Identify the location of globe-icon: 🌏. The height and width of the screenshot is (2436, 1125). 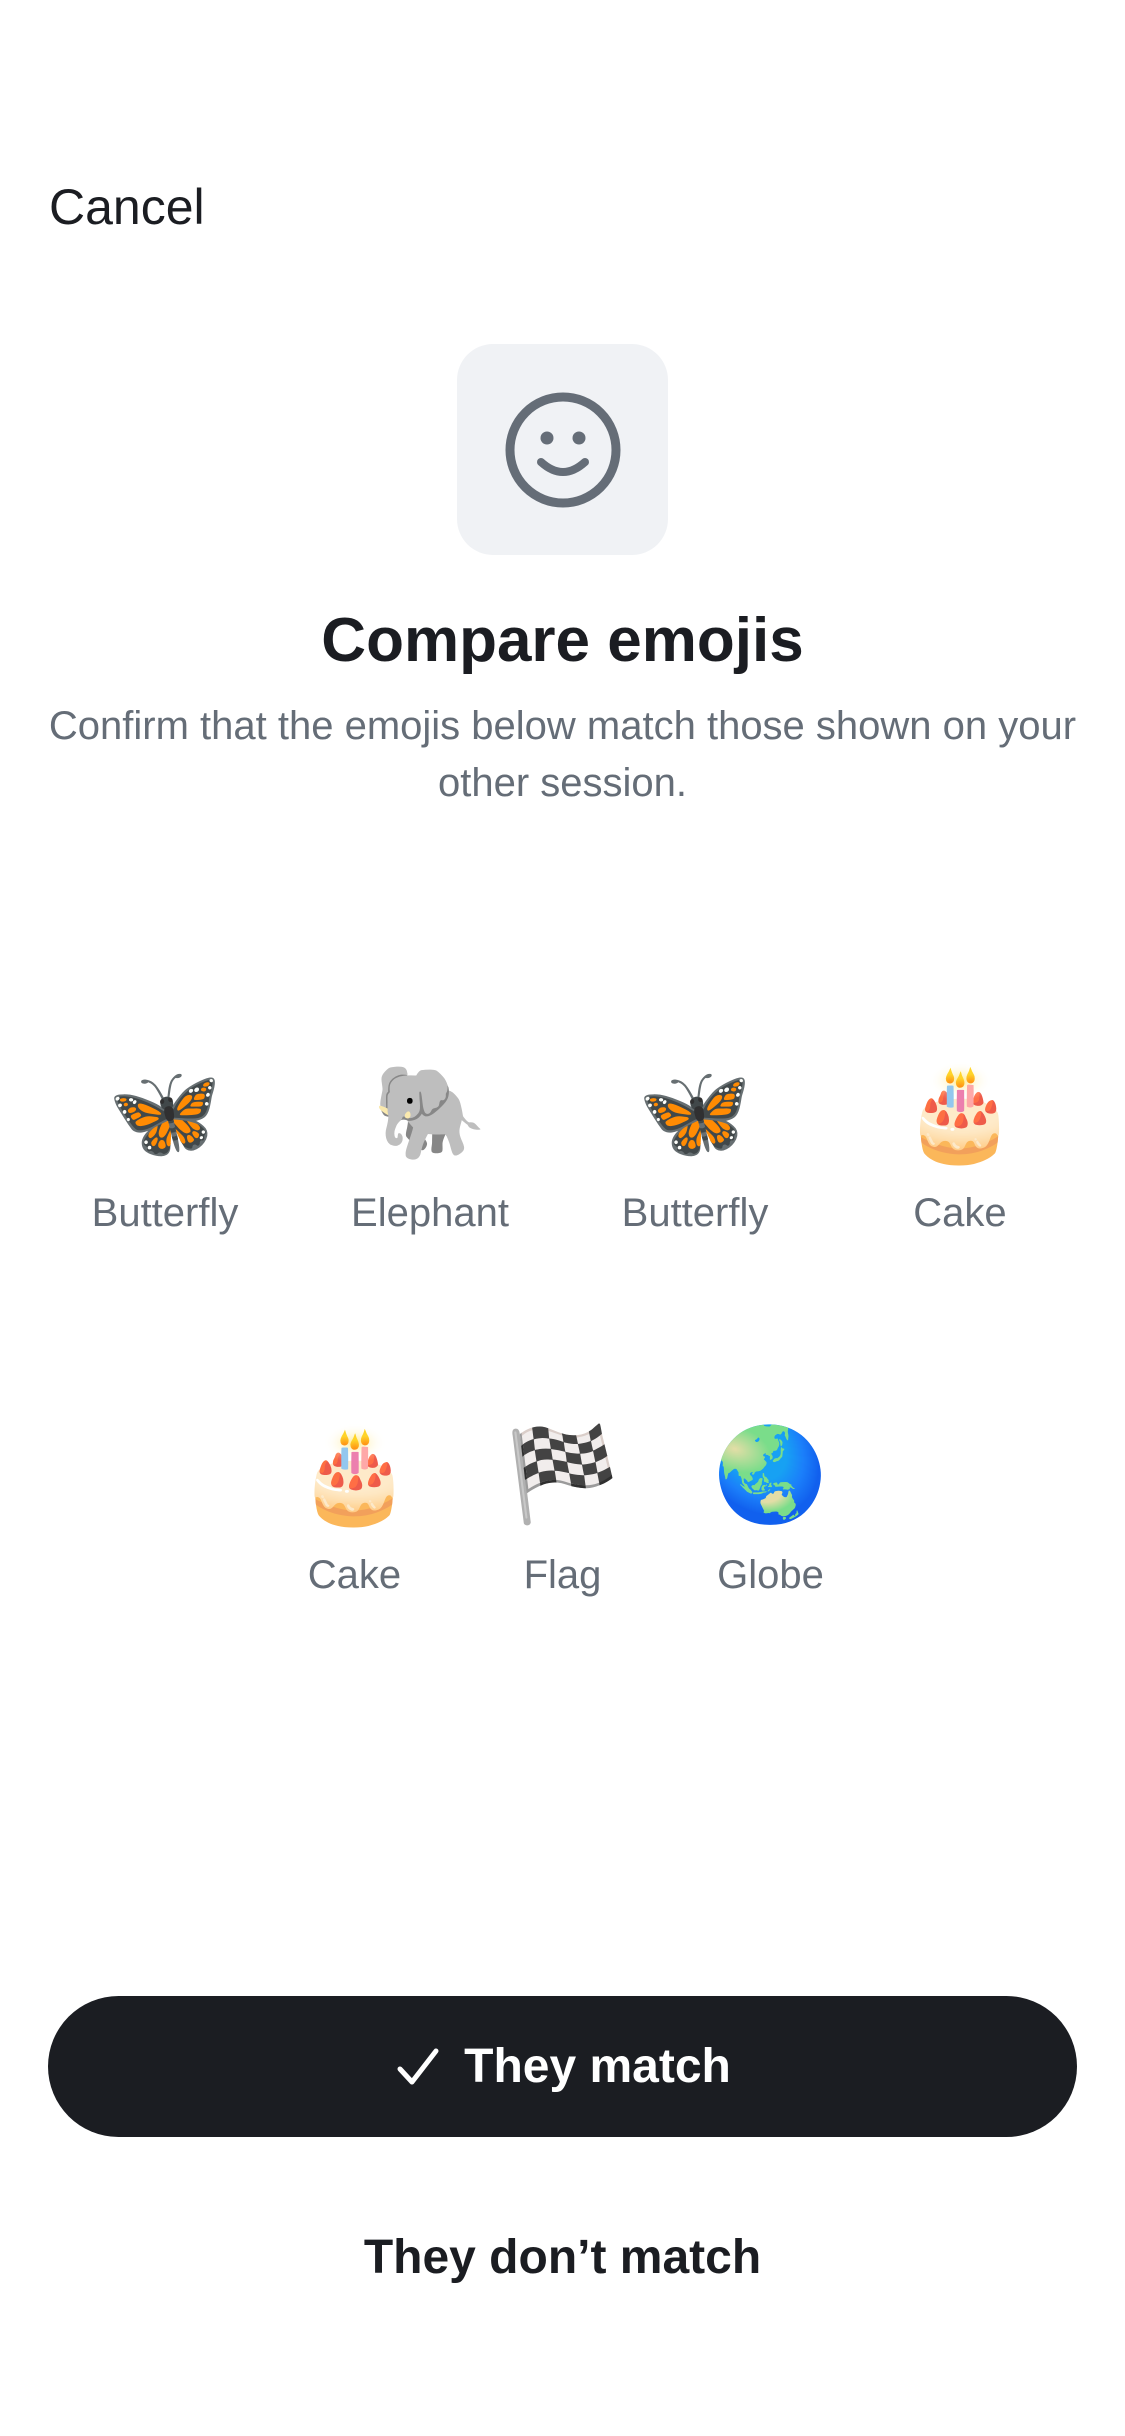
(770, 1474).